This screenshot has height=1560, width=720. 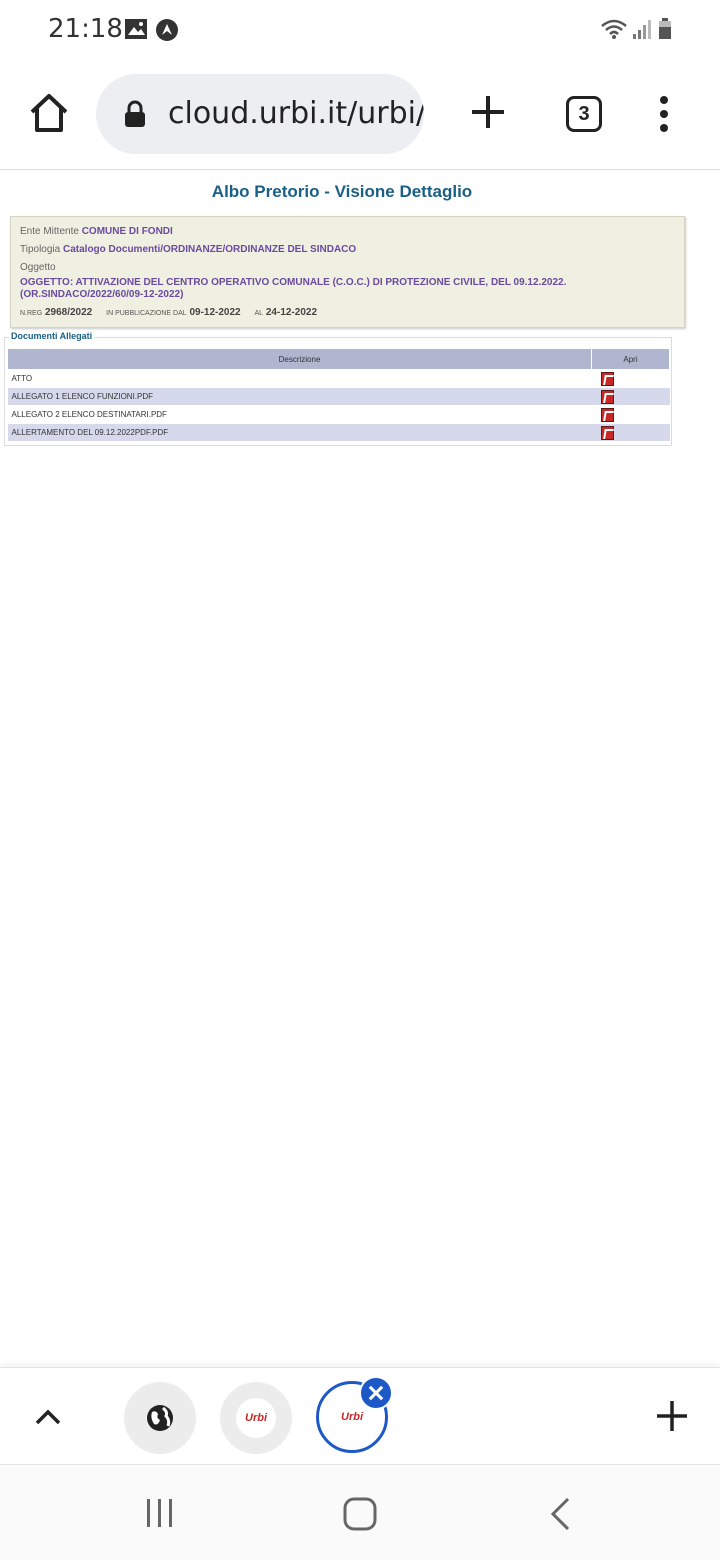 What do you see at coordinates (49, 113) in the screenshot?
I see `home-icon` at bounding box center [49, 113].